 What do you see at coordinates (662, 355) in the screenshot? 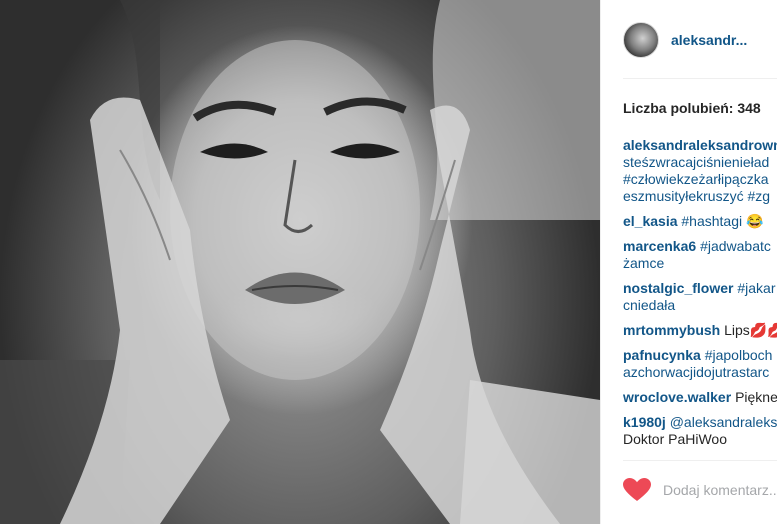
I see `comment-username: pafnucynka` at bounding box center [662, 355].